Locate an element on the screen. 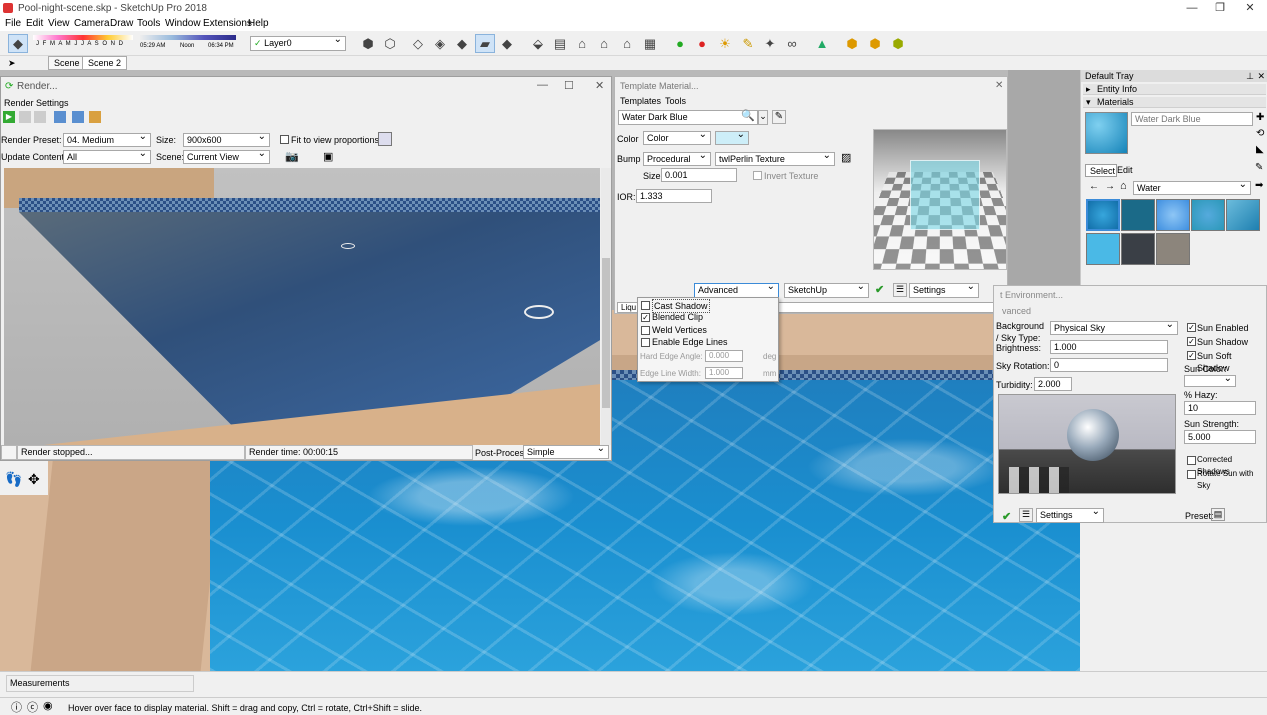 The image size is (1267, 715). material-name-field: Water Dark Blue is located at coordinates (1192, 119).